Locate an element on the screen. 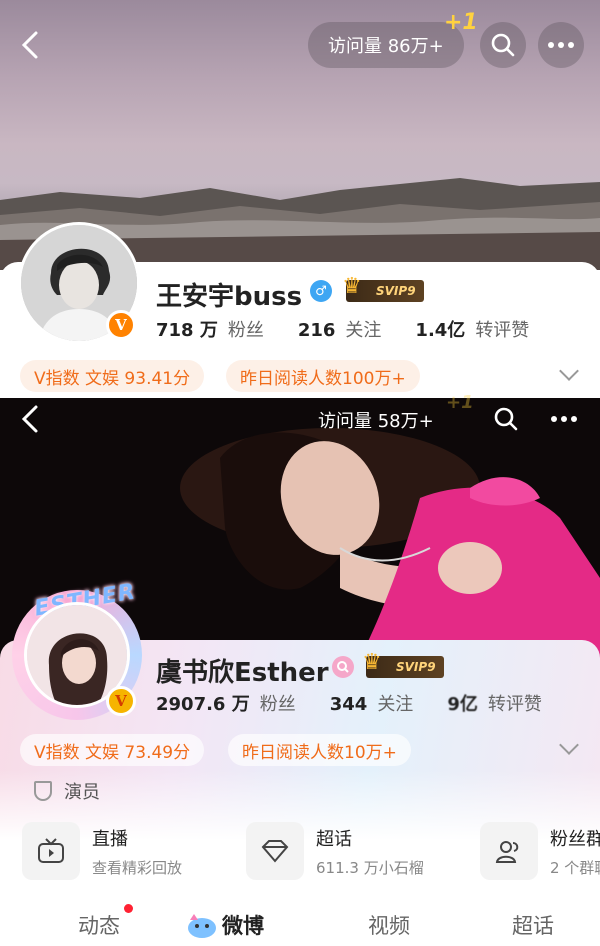 The image size is (600, 946). tab-video: 视频 is located at coordinates (389, 925).